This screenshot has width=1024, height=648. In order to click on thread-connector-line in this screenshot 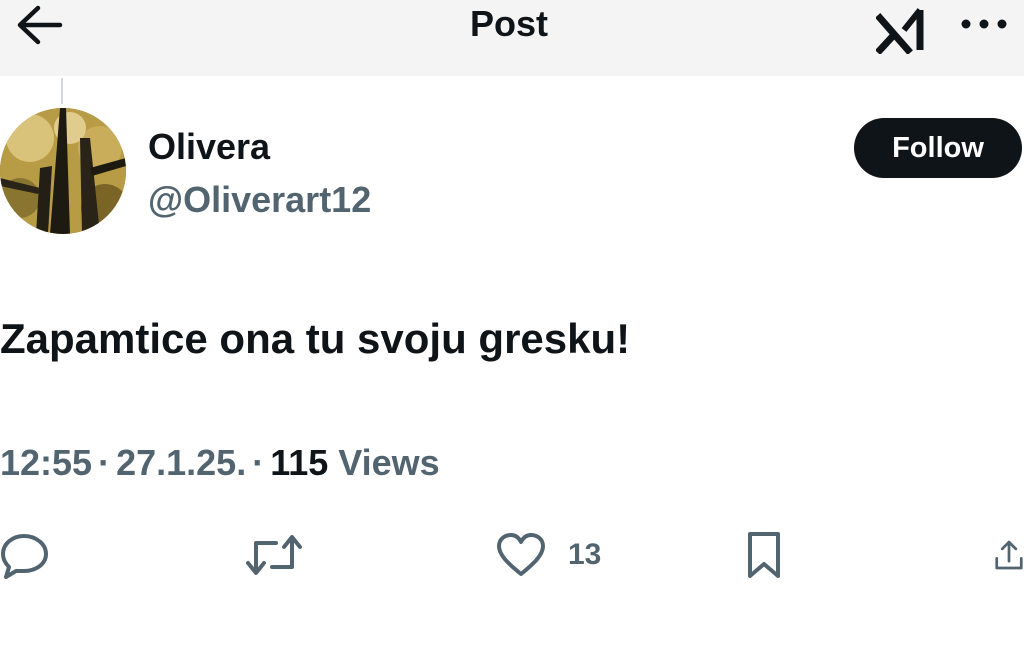, I will do `click(62, 91)`.